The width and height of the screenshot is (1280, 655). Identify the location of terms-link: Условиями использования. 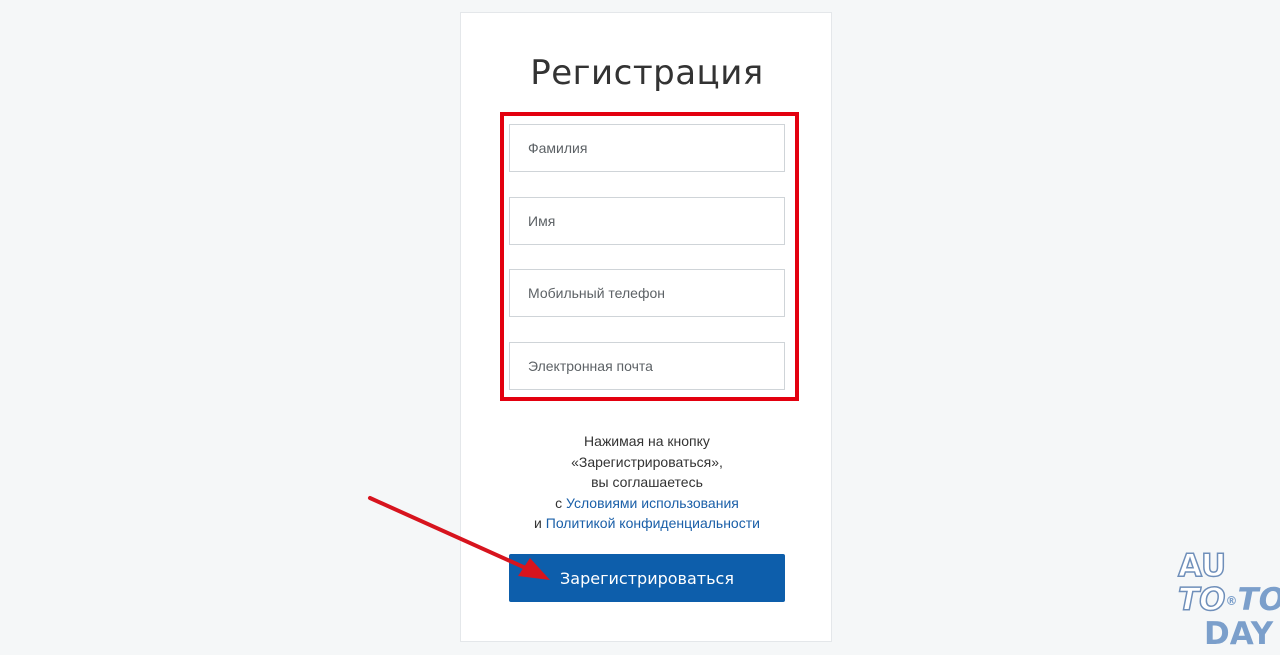
(652, 503).